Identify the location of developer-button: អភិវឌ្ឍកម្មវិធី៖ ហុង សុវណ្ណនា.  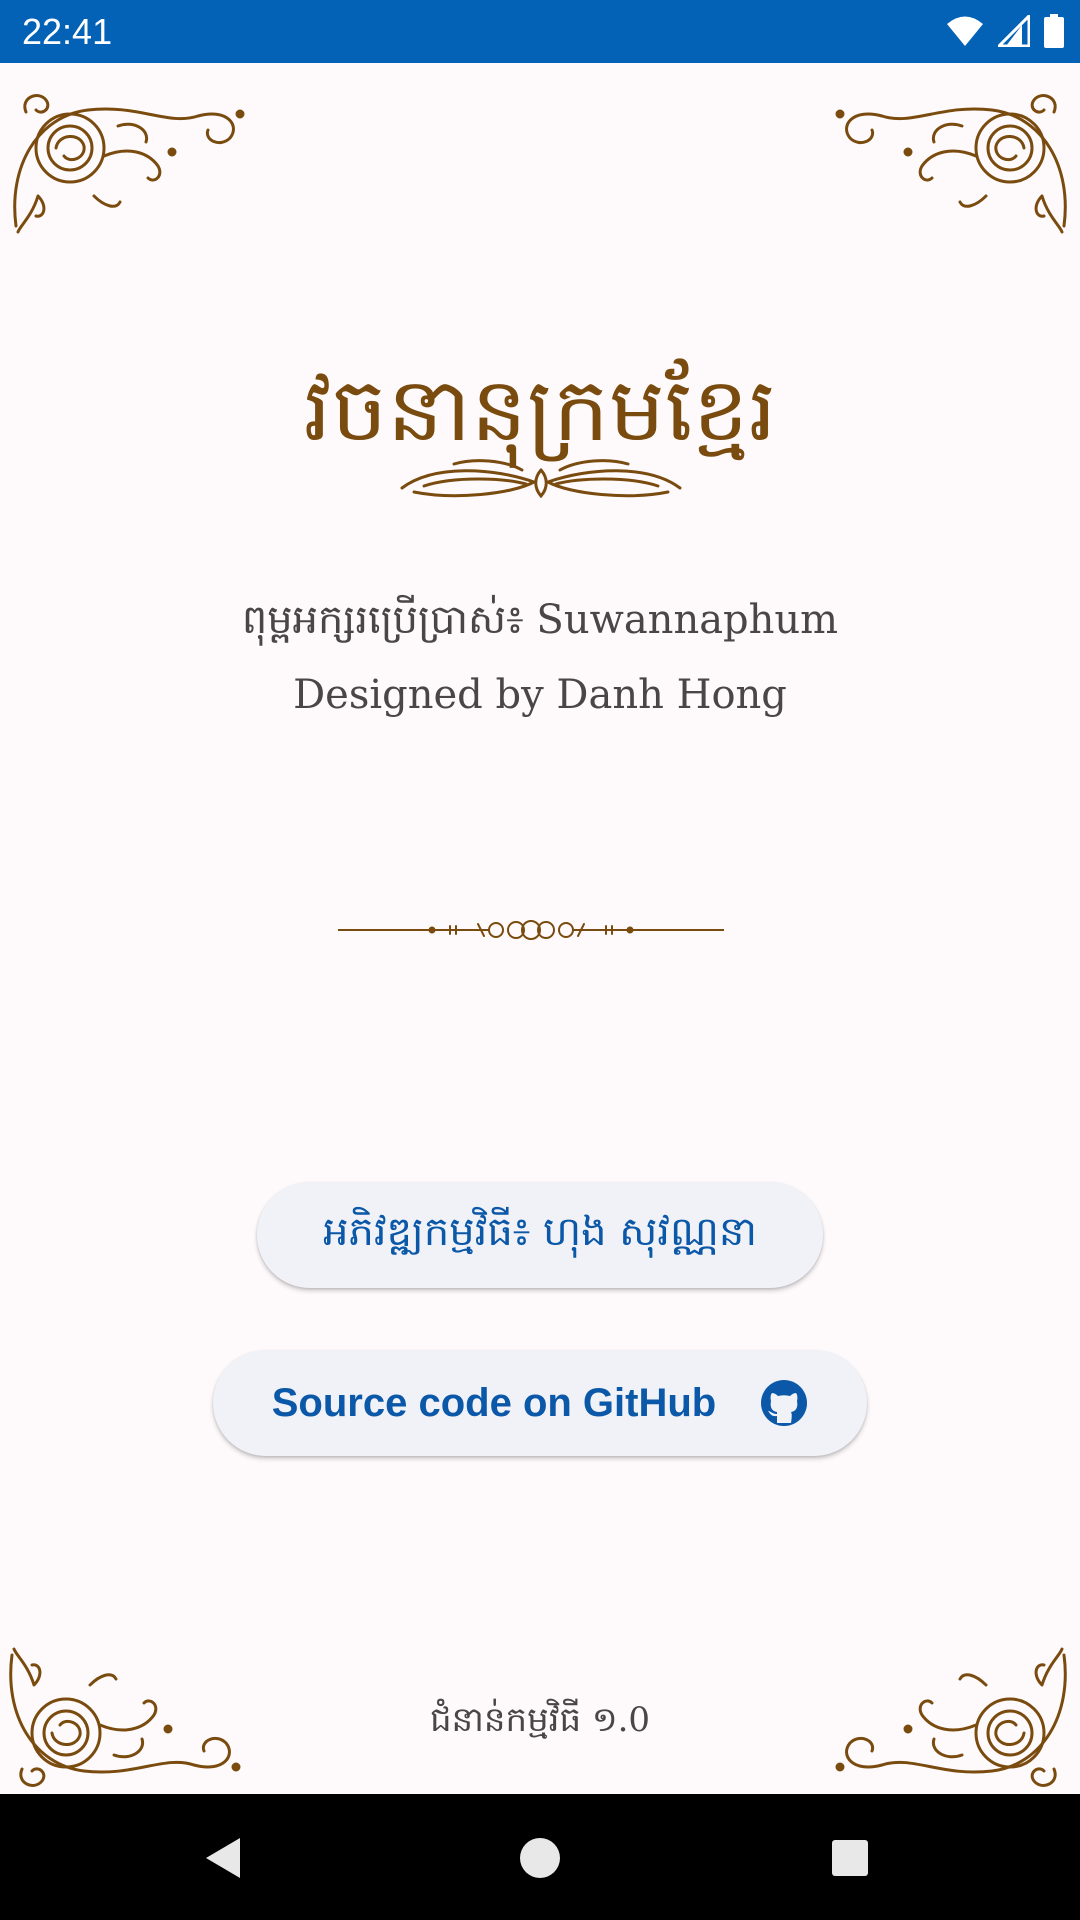
(540, 1235).